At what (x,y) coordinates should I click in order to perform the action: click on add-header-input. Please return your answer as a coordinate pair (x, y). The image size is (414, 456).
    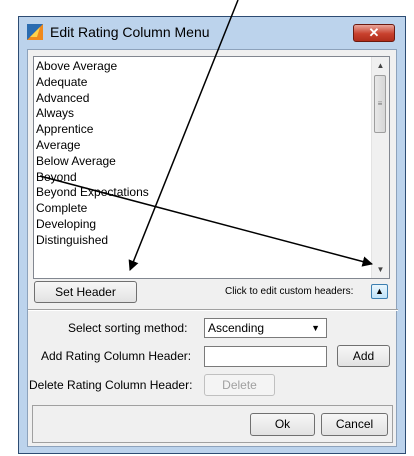
    Looking at the image, I should click on (265, 356).